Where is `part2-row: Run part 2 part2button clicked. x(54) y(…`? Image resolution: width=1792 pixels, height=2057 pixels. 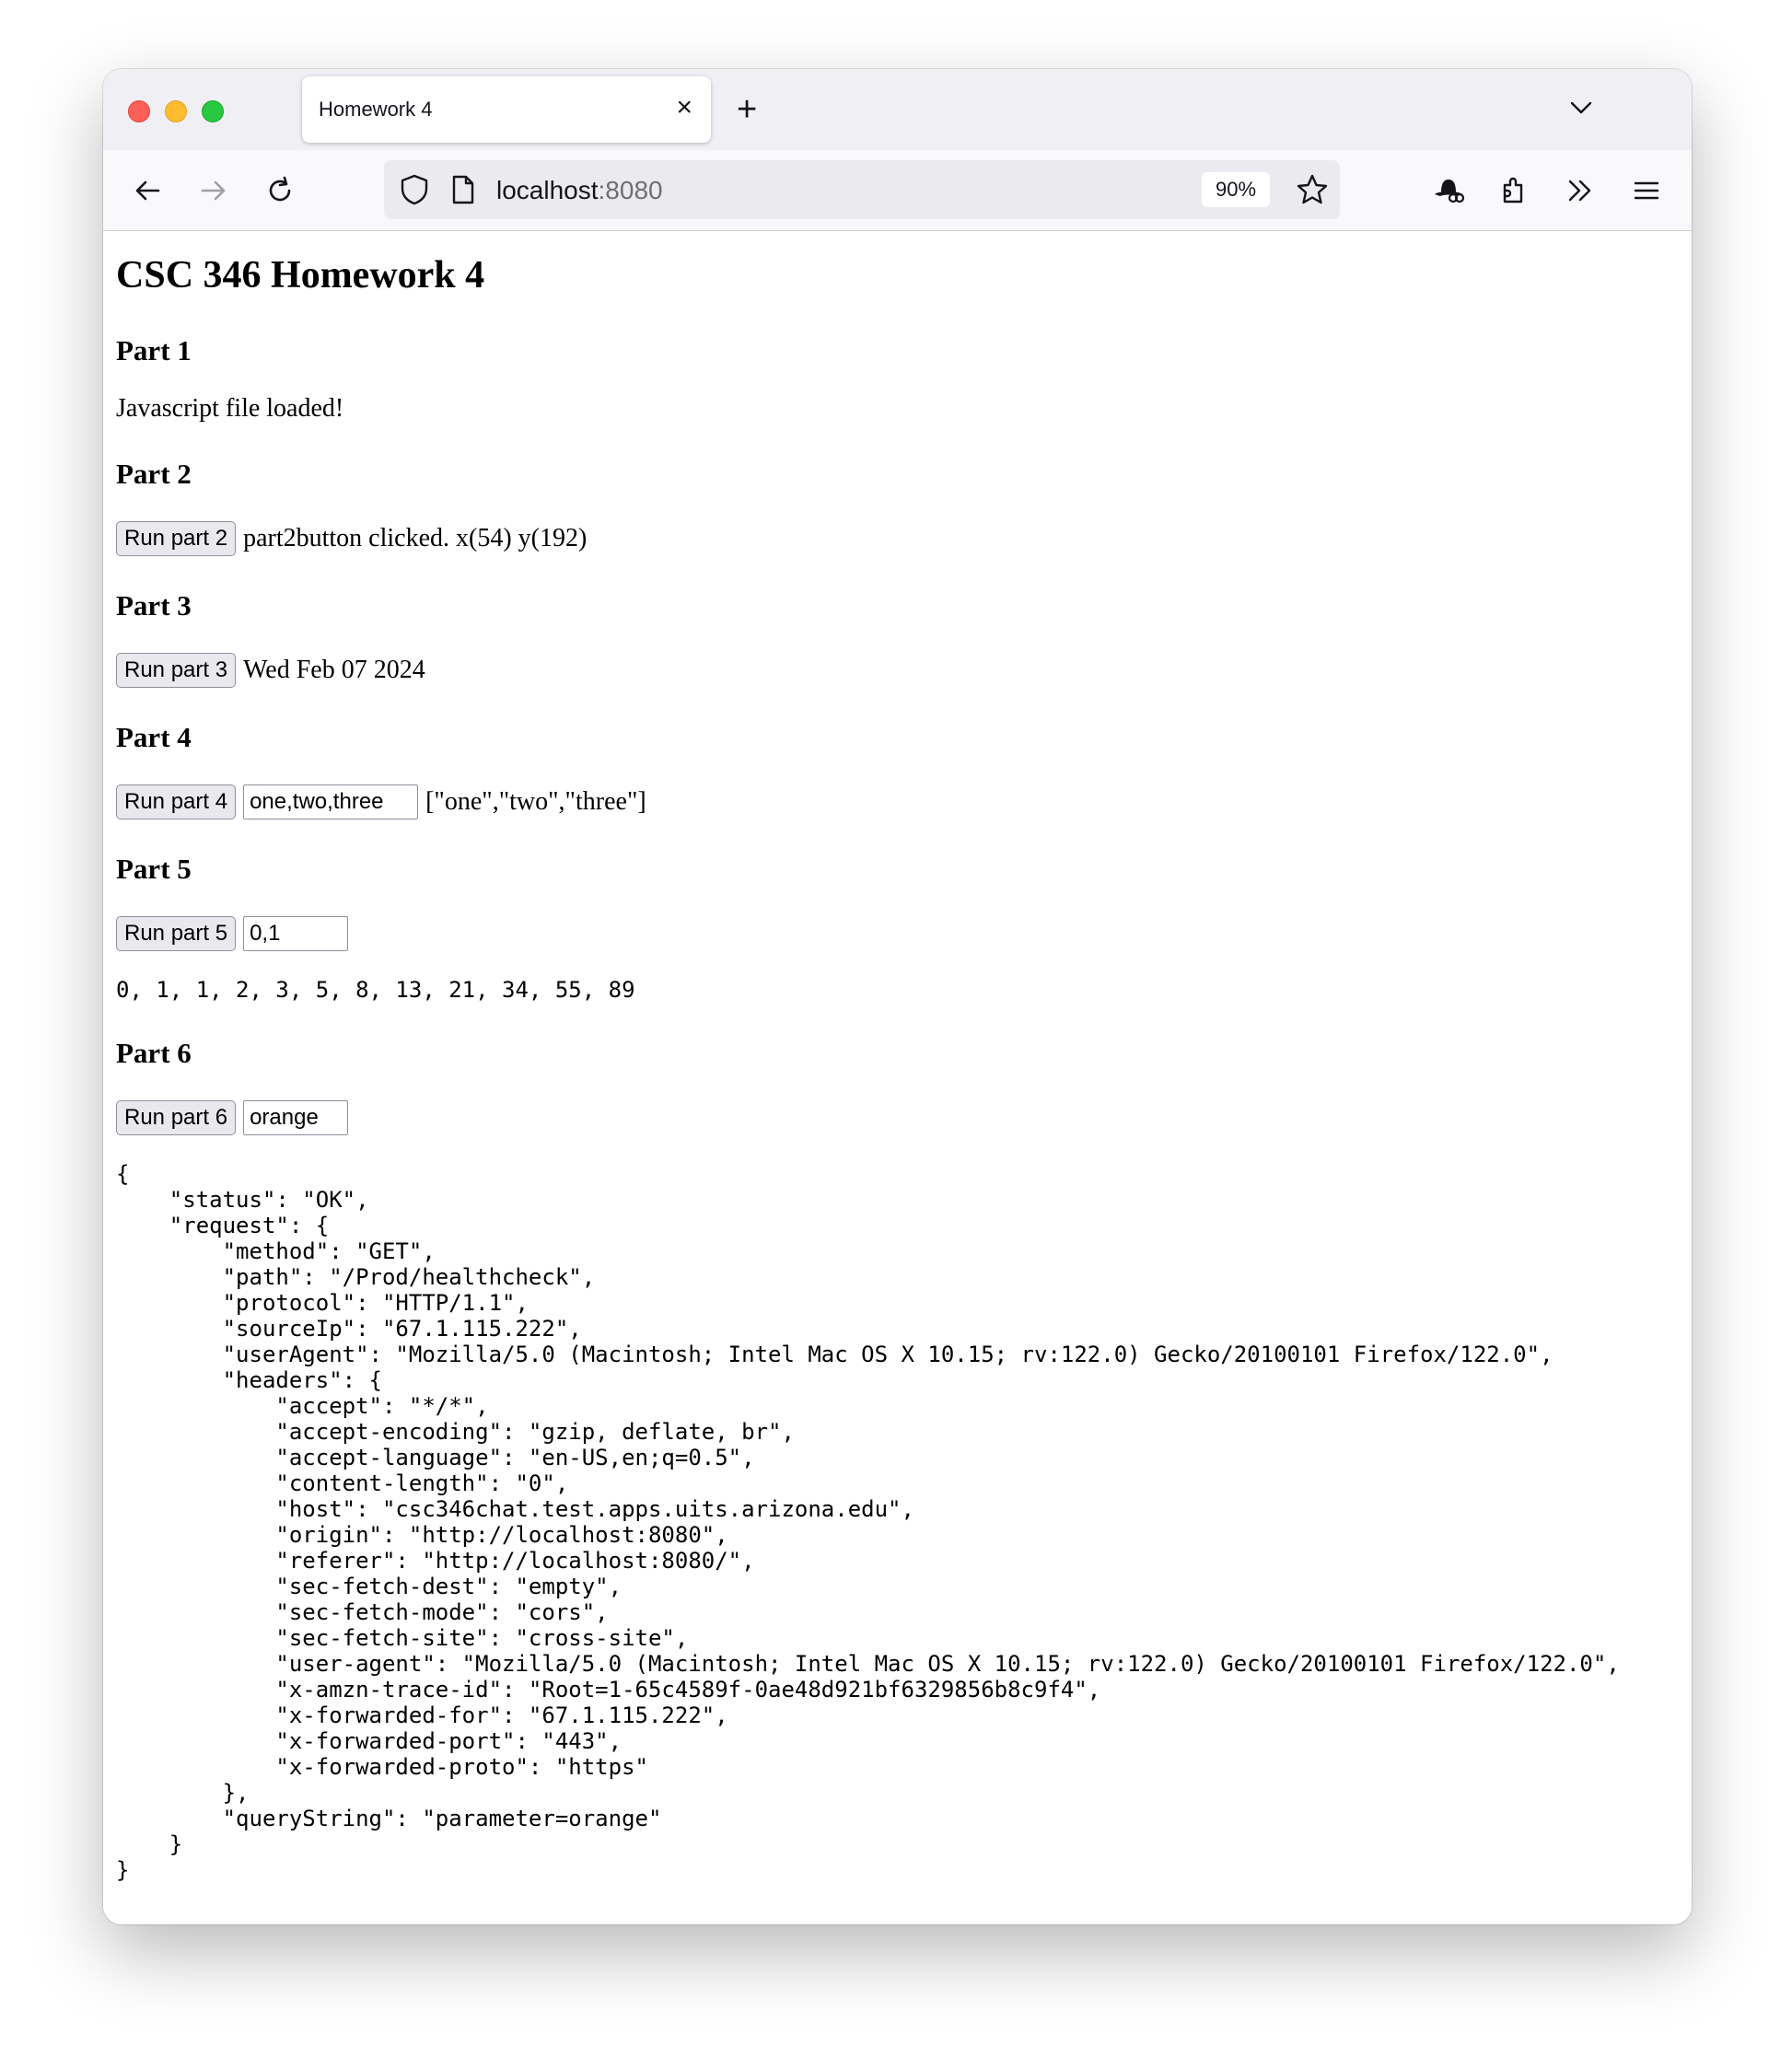 part2-row: Run part 2 part2button clicked. x(54) y(… is located at coordinates (351, 538).